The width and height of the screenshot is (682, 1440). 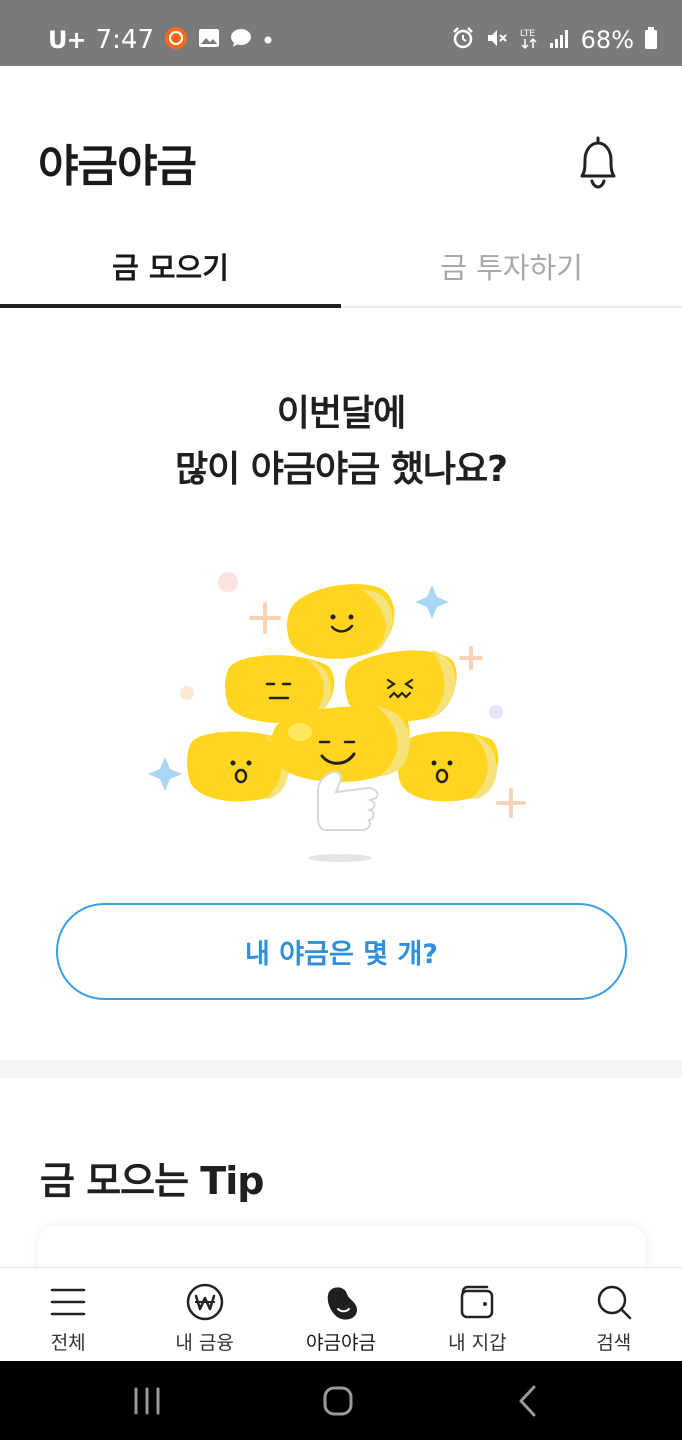 I want to click on bean-bottom-right, so click(x=448, y=766).